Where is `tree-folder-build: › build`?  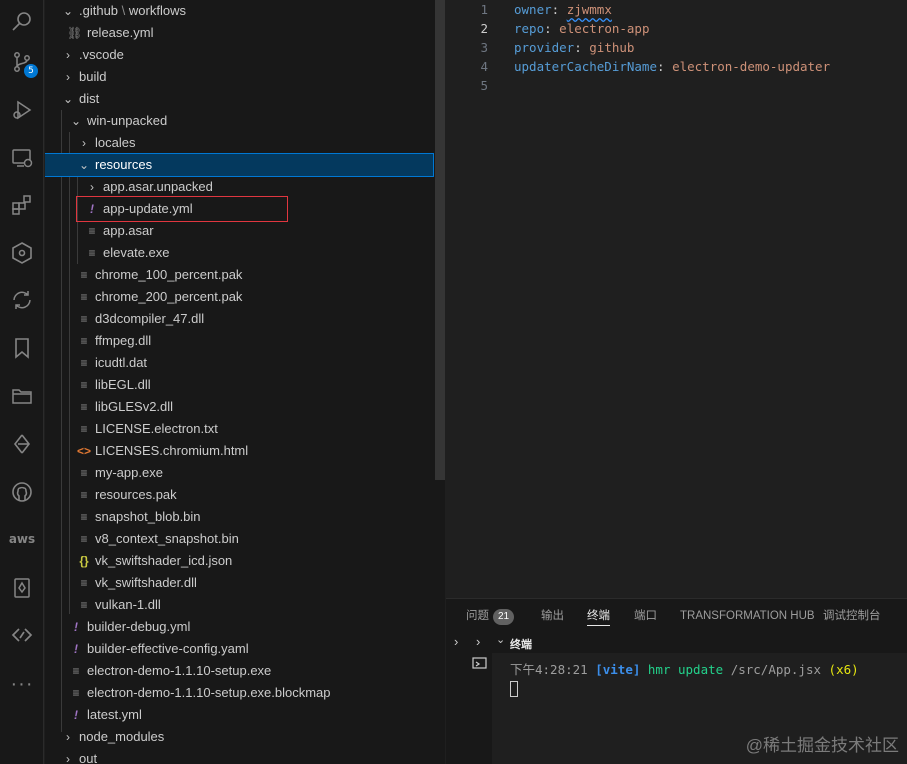 tree-folder-build: › build is located at coordinates (239, 77).